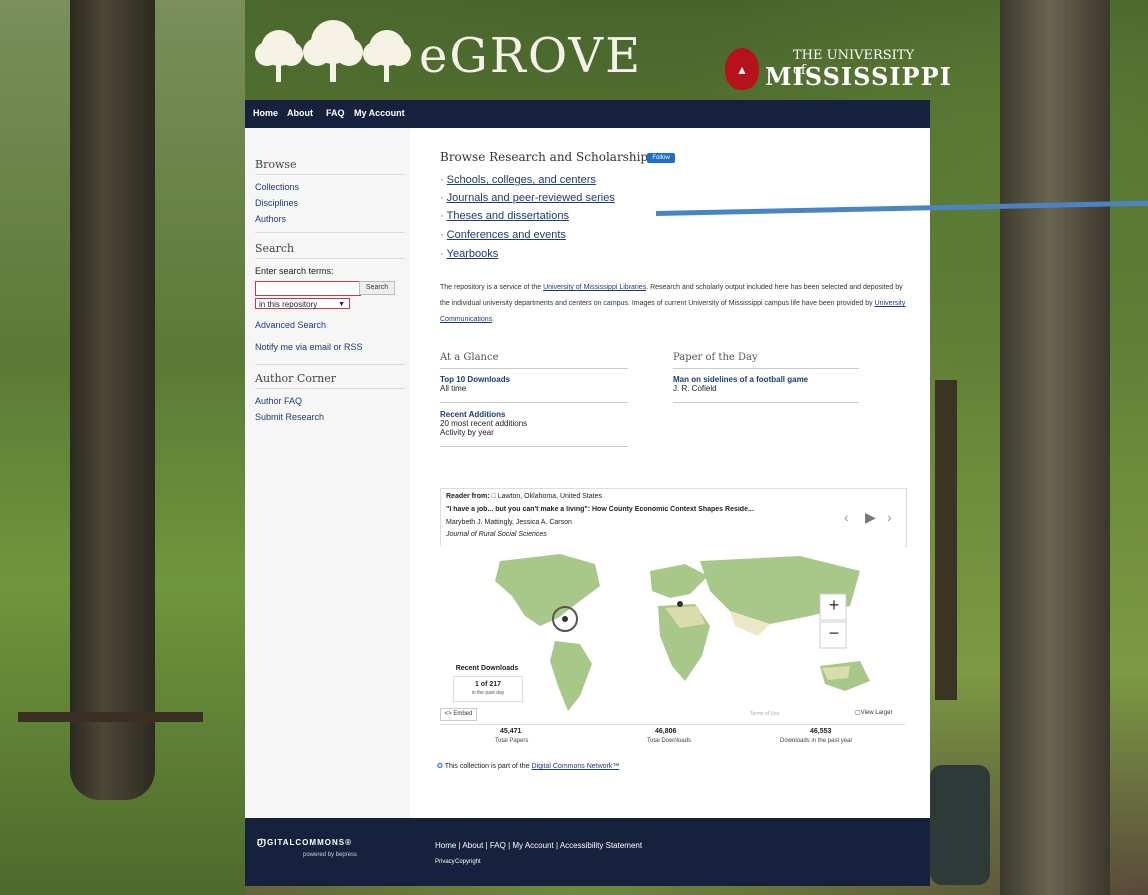 The height and width of the screenshot is (895, 1148). I want to click on paper-of-day-heading: Paper of the Day, so click(715, 357).